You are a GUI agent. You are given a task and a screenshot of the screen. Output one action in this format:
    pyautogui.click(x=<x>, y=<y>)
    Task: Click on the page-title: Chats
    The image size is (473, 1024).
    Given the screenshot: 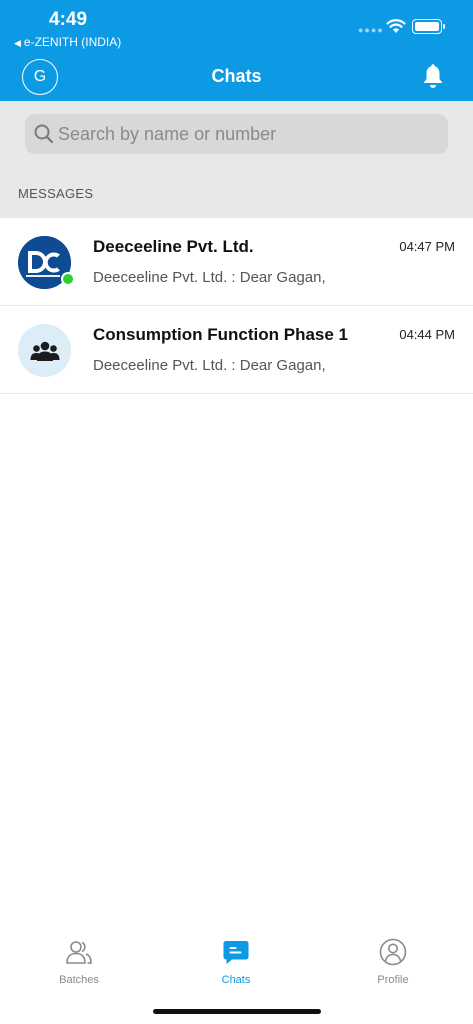 What is the action you would take?
    pyautogui.click(x=236, y=76)
    